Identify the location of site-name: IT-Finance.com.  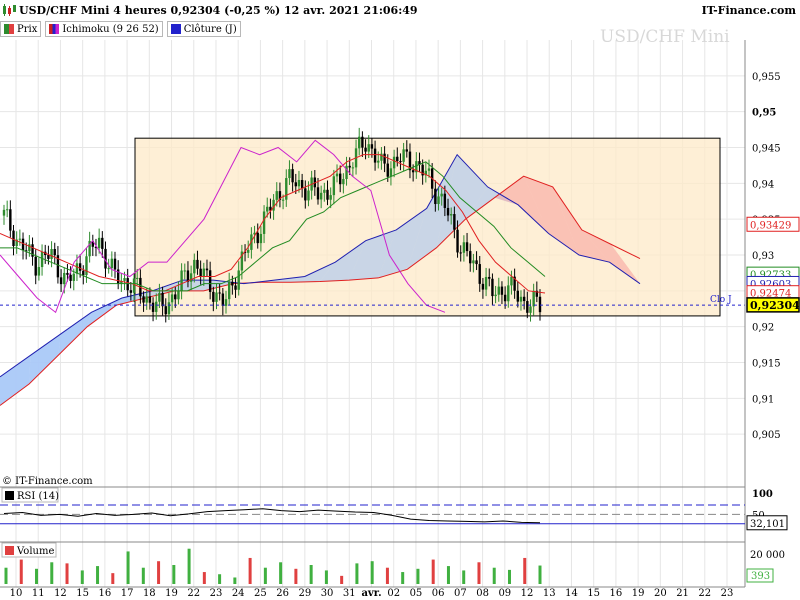
(751, 10).